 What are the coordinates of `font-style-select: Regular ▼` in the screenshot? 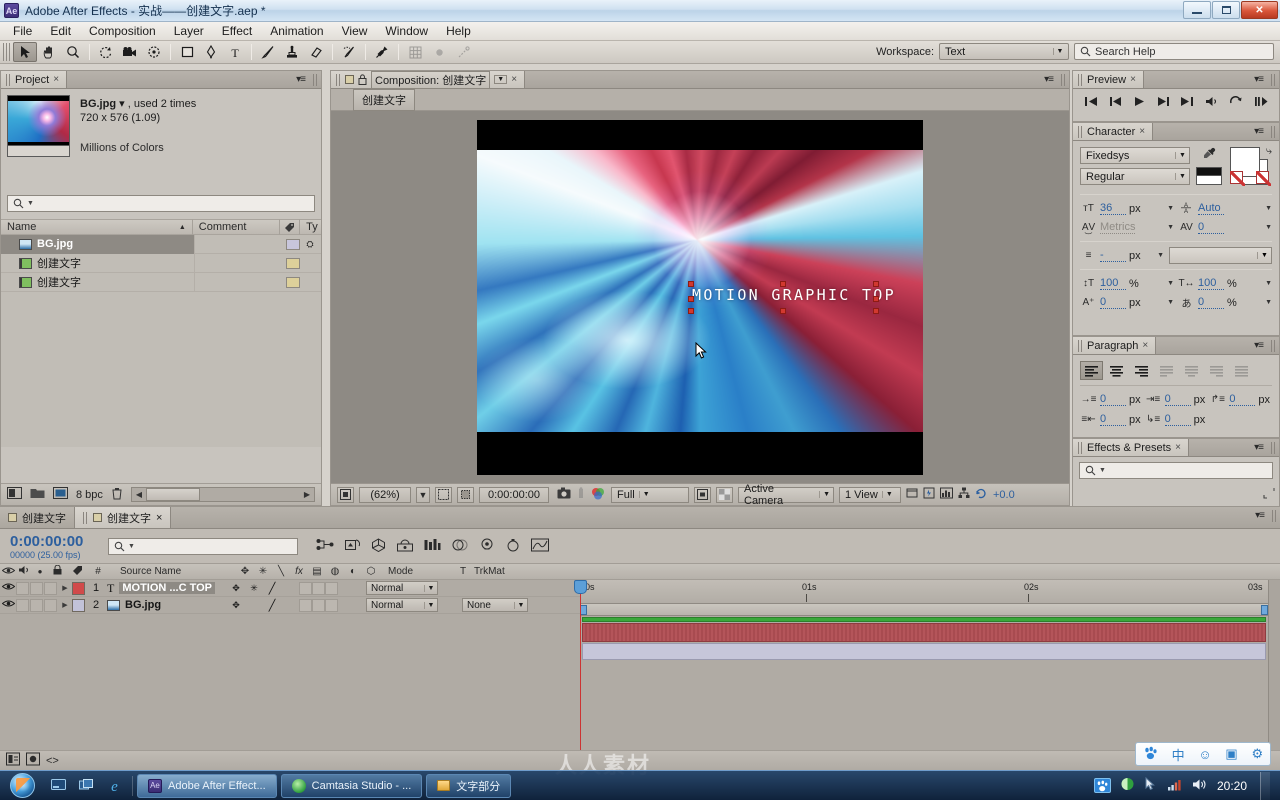 It's located at (1135, 176).